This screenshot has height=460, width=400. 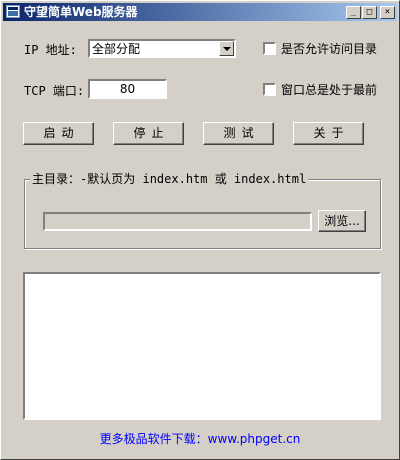 I want to click on allow-dir-label: 是否允许访问目录, so click(x=329, y=49).